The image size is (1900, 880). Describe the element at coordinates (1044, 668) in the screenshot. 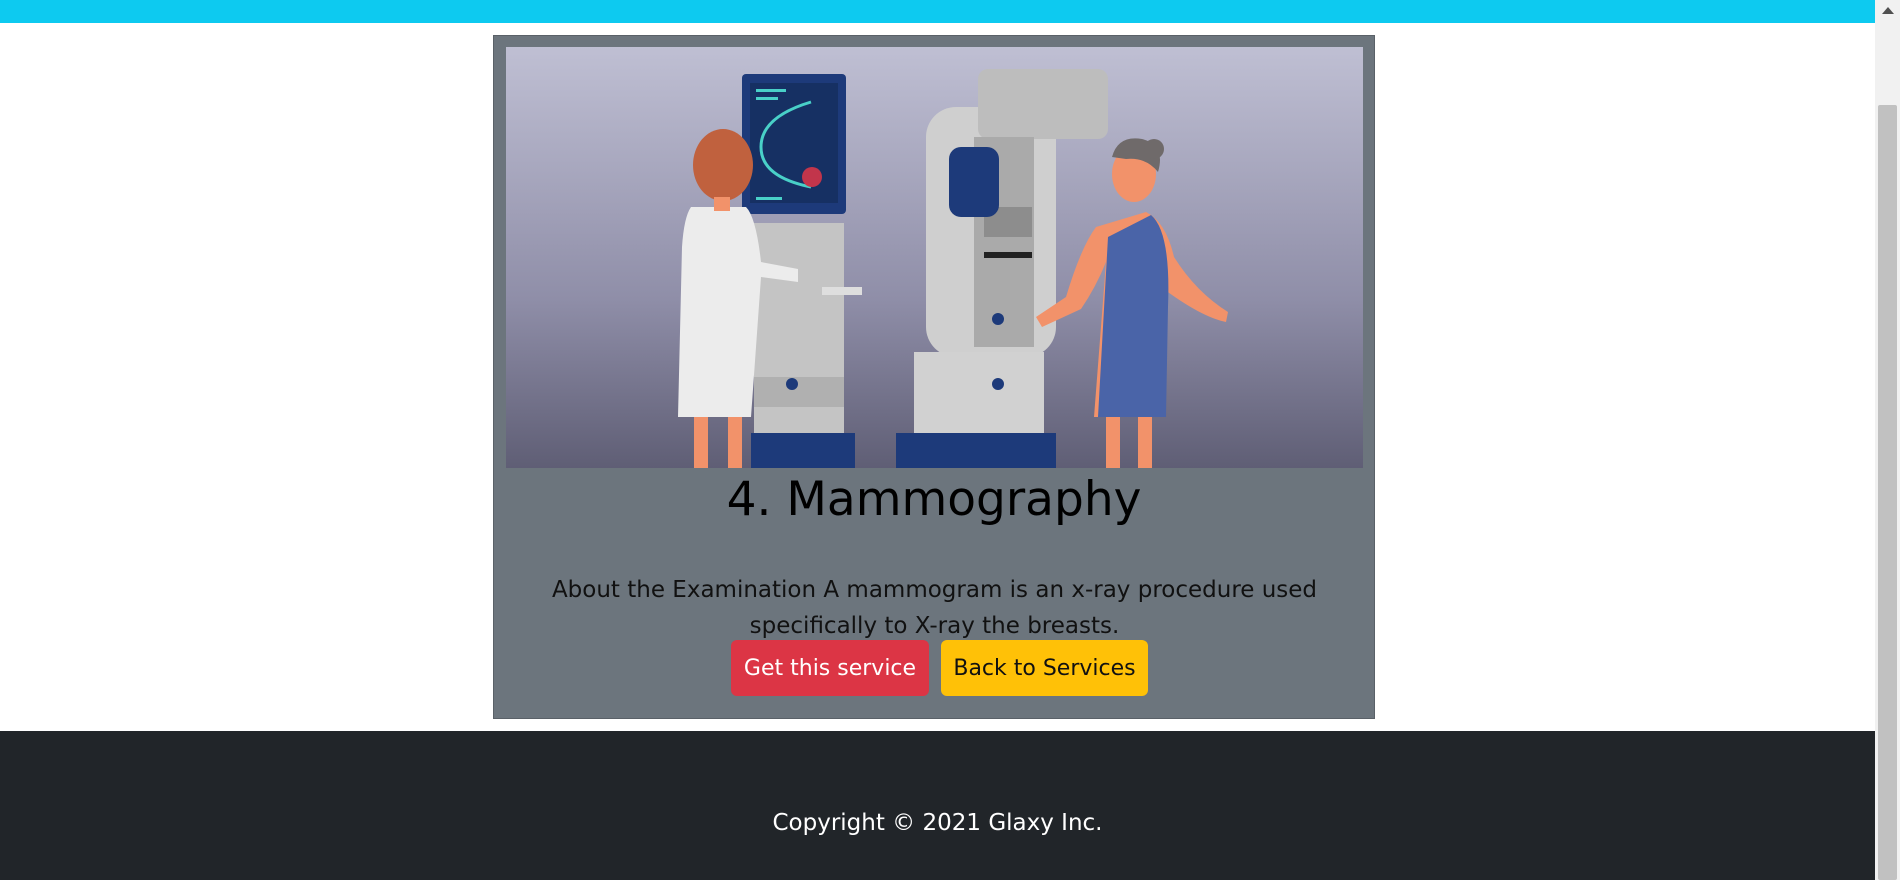

I see `back-to-services-button: Back to Services` at that location.